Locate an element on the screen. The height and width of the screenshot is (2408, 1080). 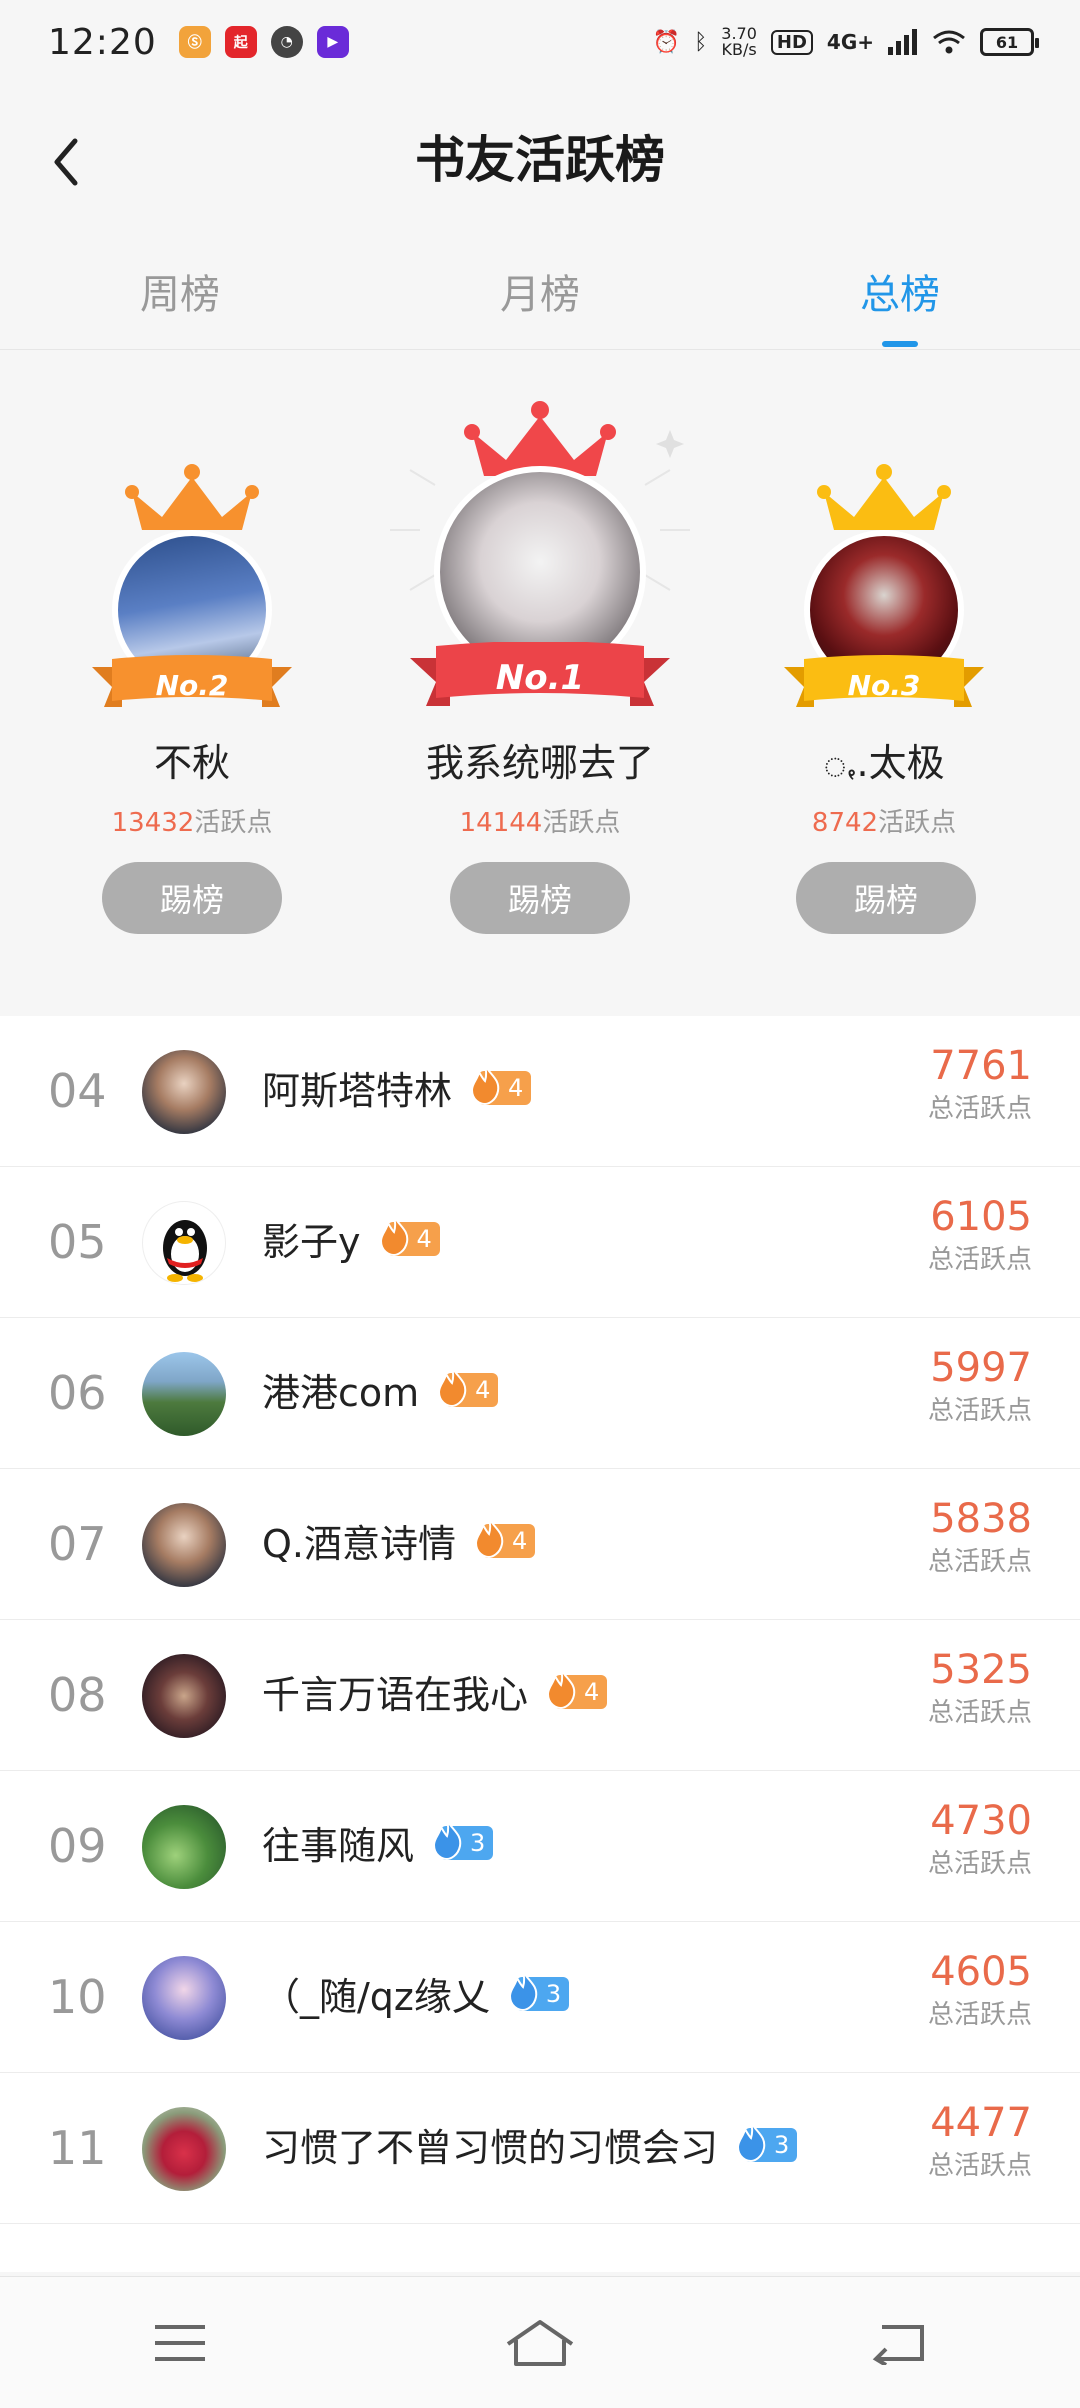
points-value: 5325 is located at coordinates (981, 1670).